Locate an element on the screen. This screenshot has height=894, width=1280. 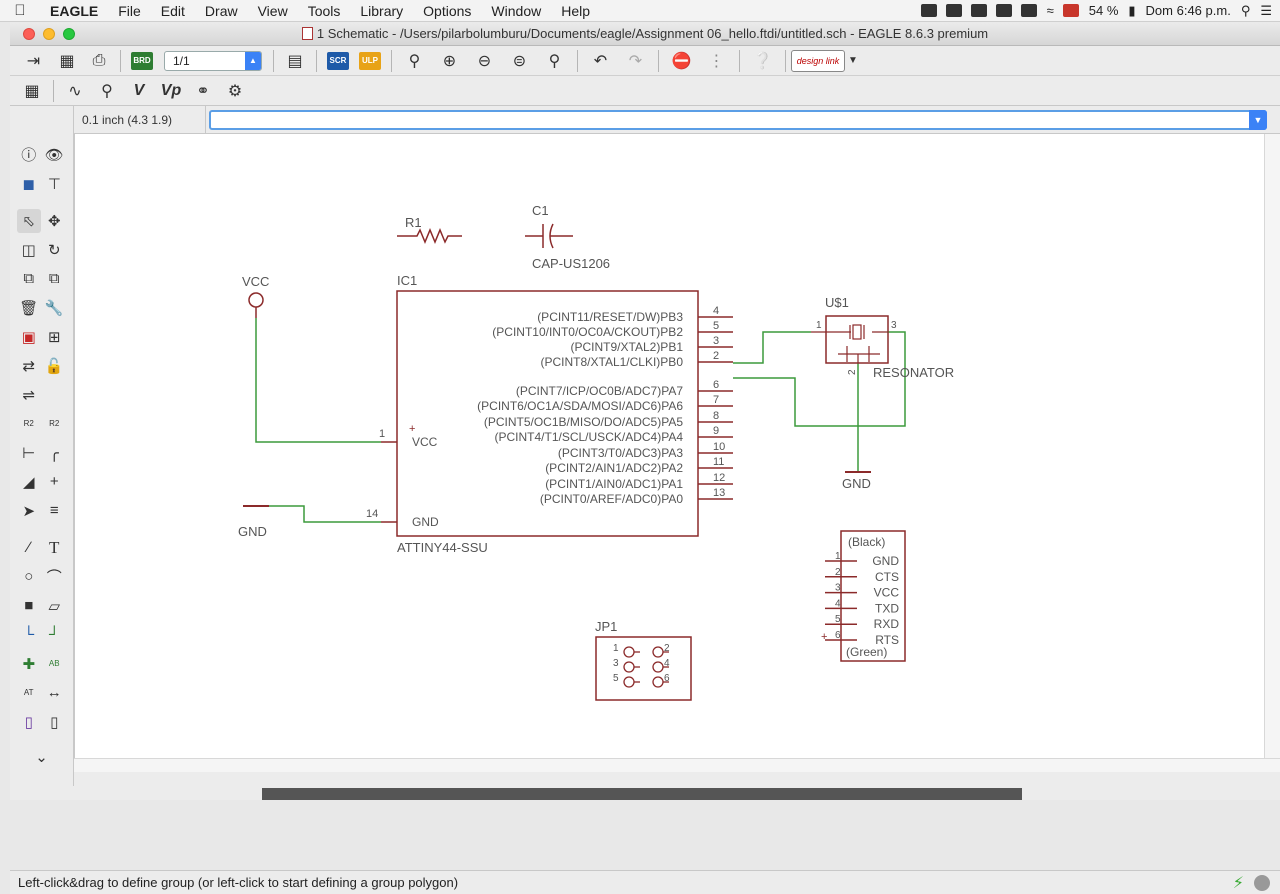
sync-icon is located at coordinates (1028, 10).